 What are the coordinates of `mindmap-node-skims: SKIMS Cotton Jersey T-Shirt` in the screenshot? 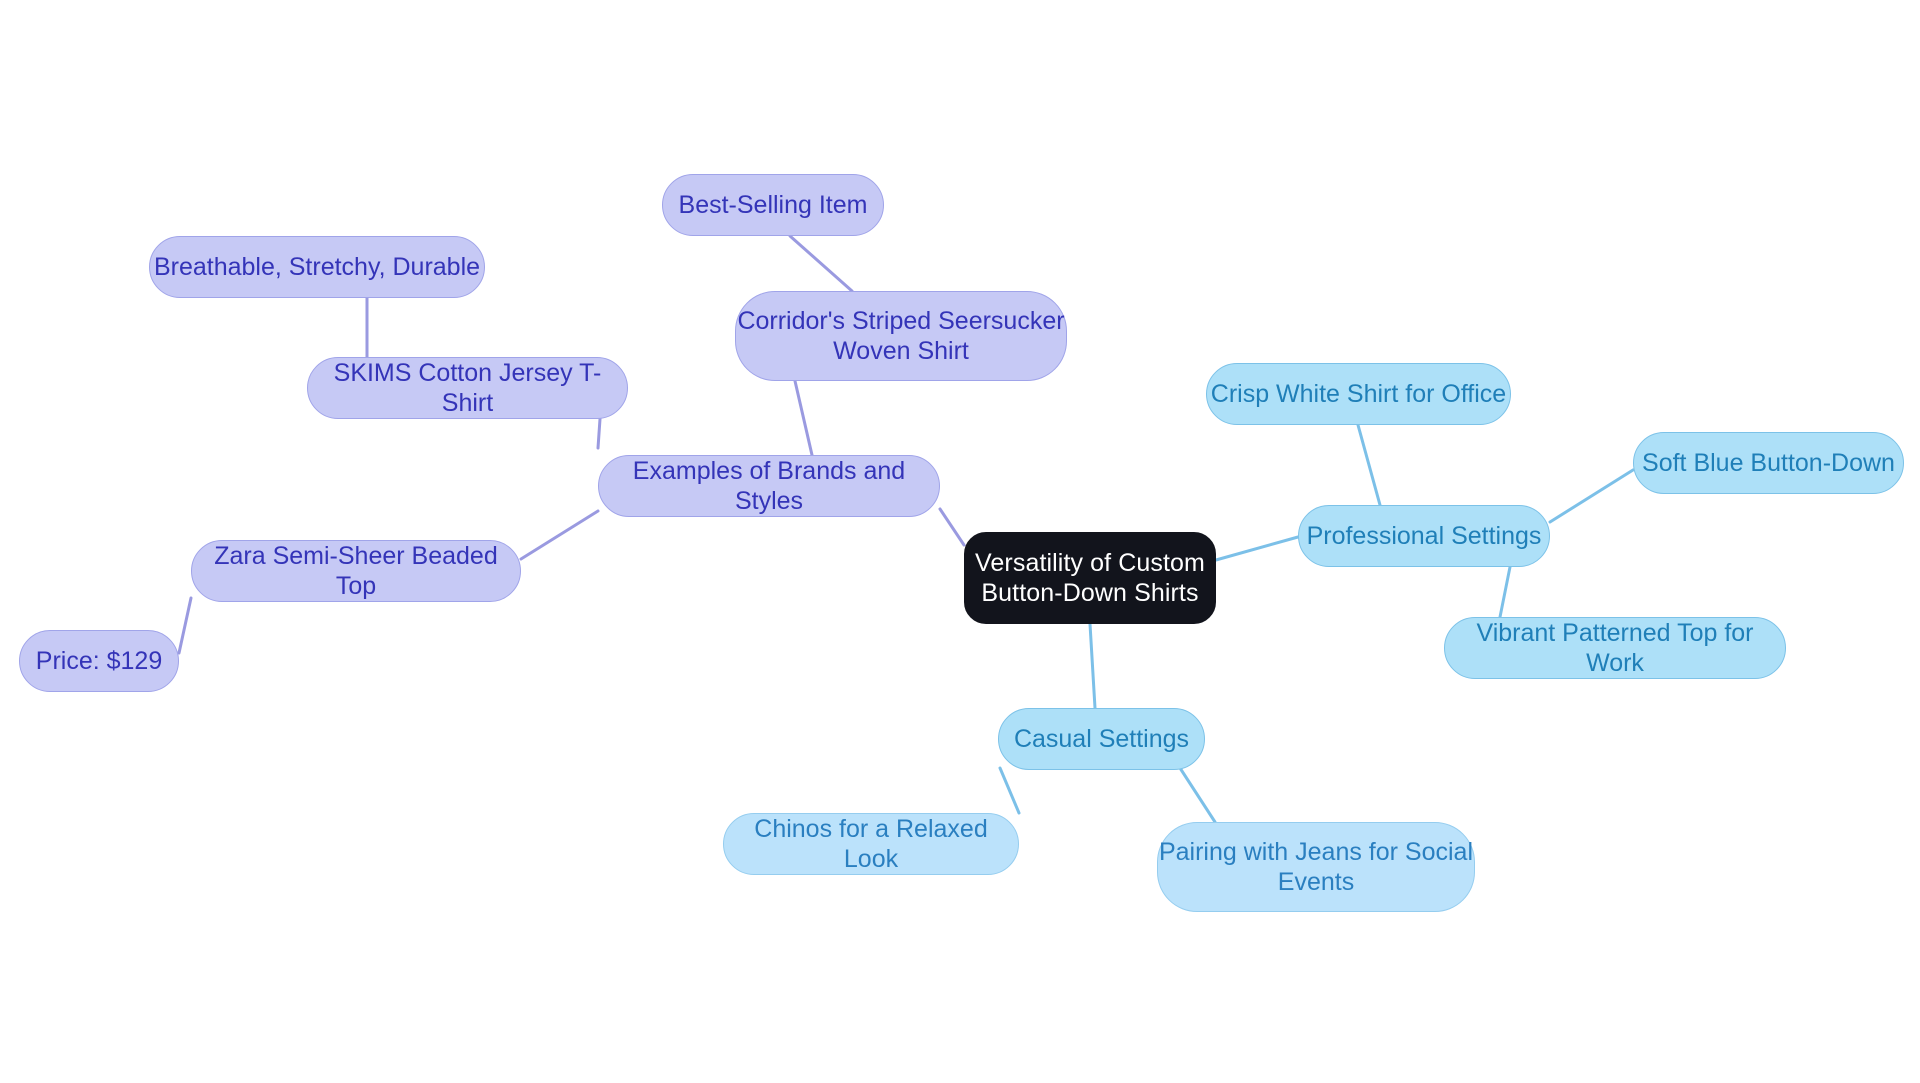 It's located at (467, 388).